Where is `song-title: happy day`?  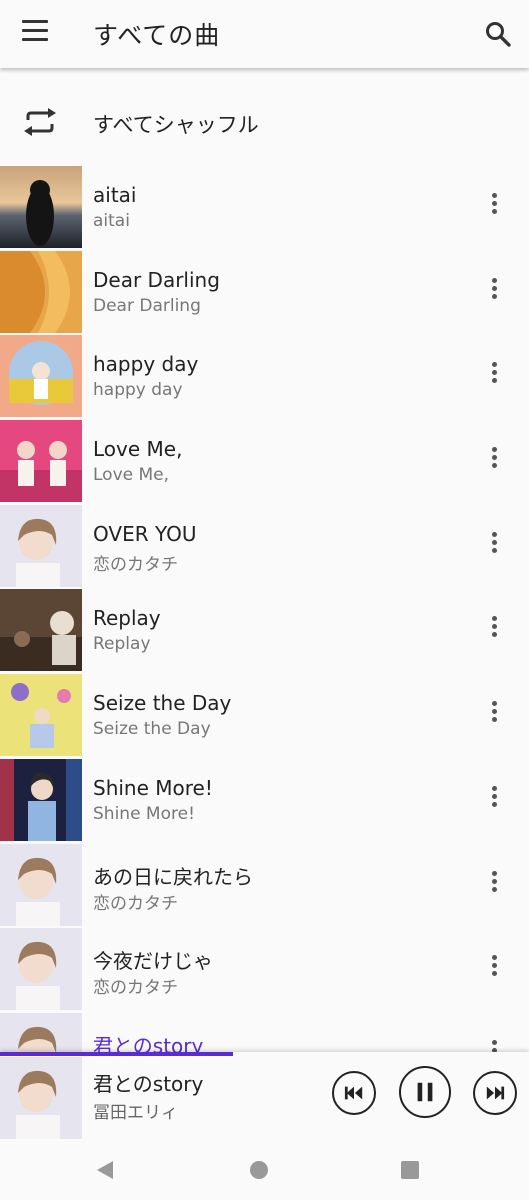
song-title: happy day is located at coordinates (146, 364).